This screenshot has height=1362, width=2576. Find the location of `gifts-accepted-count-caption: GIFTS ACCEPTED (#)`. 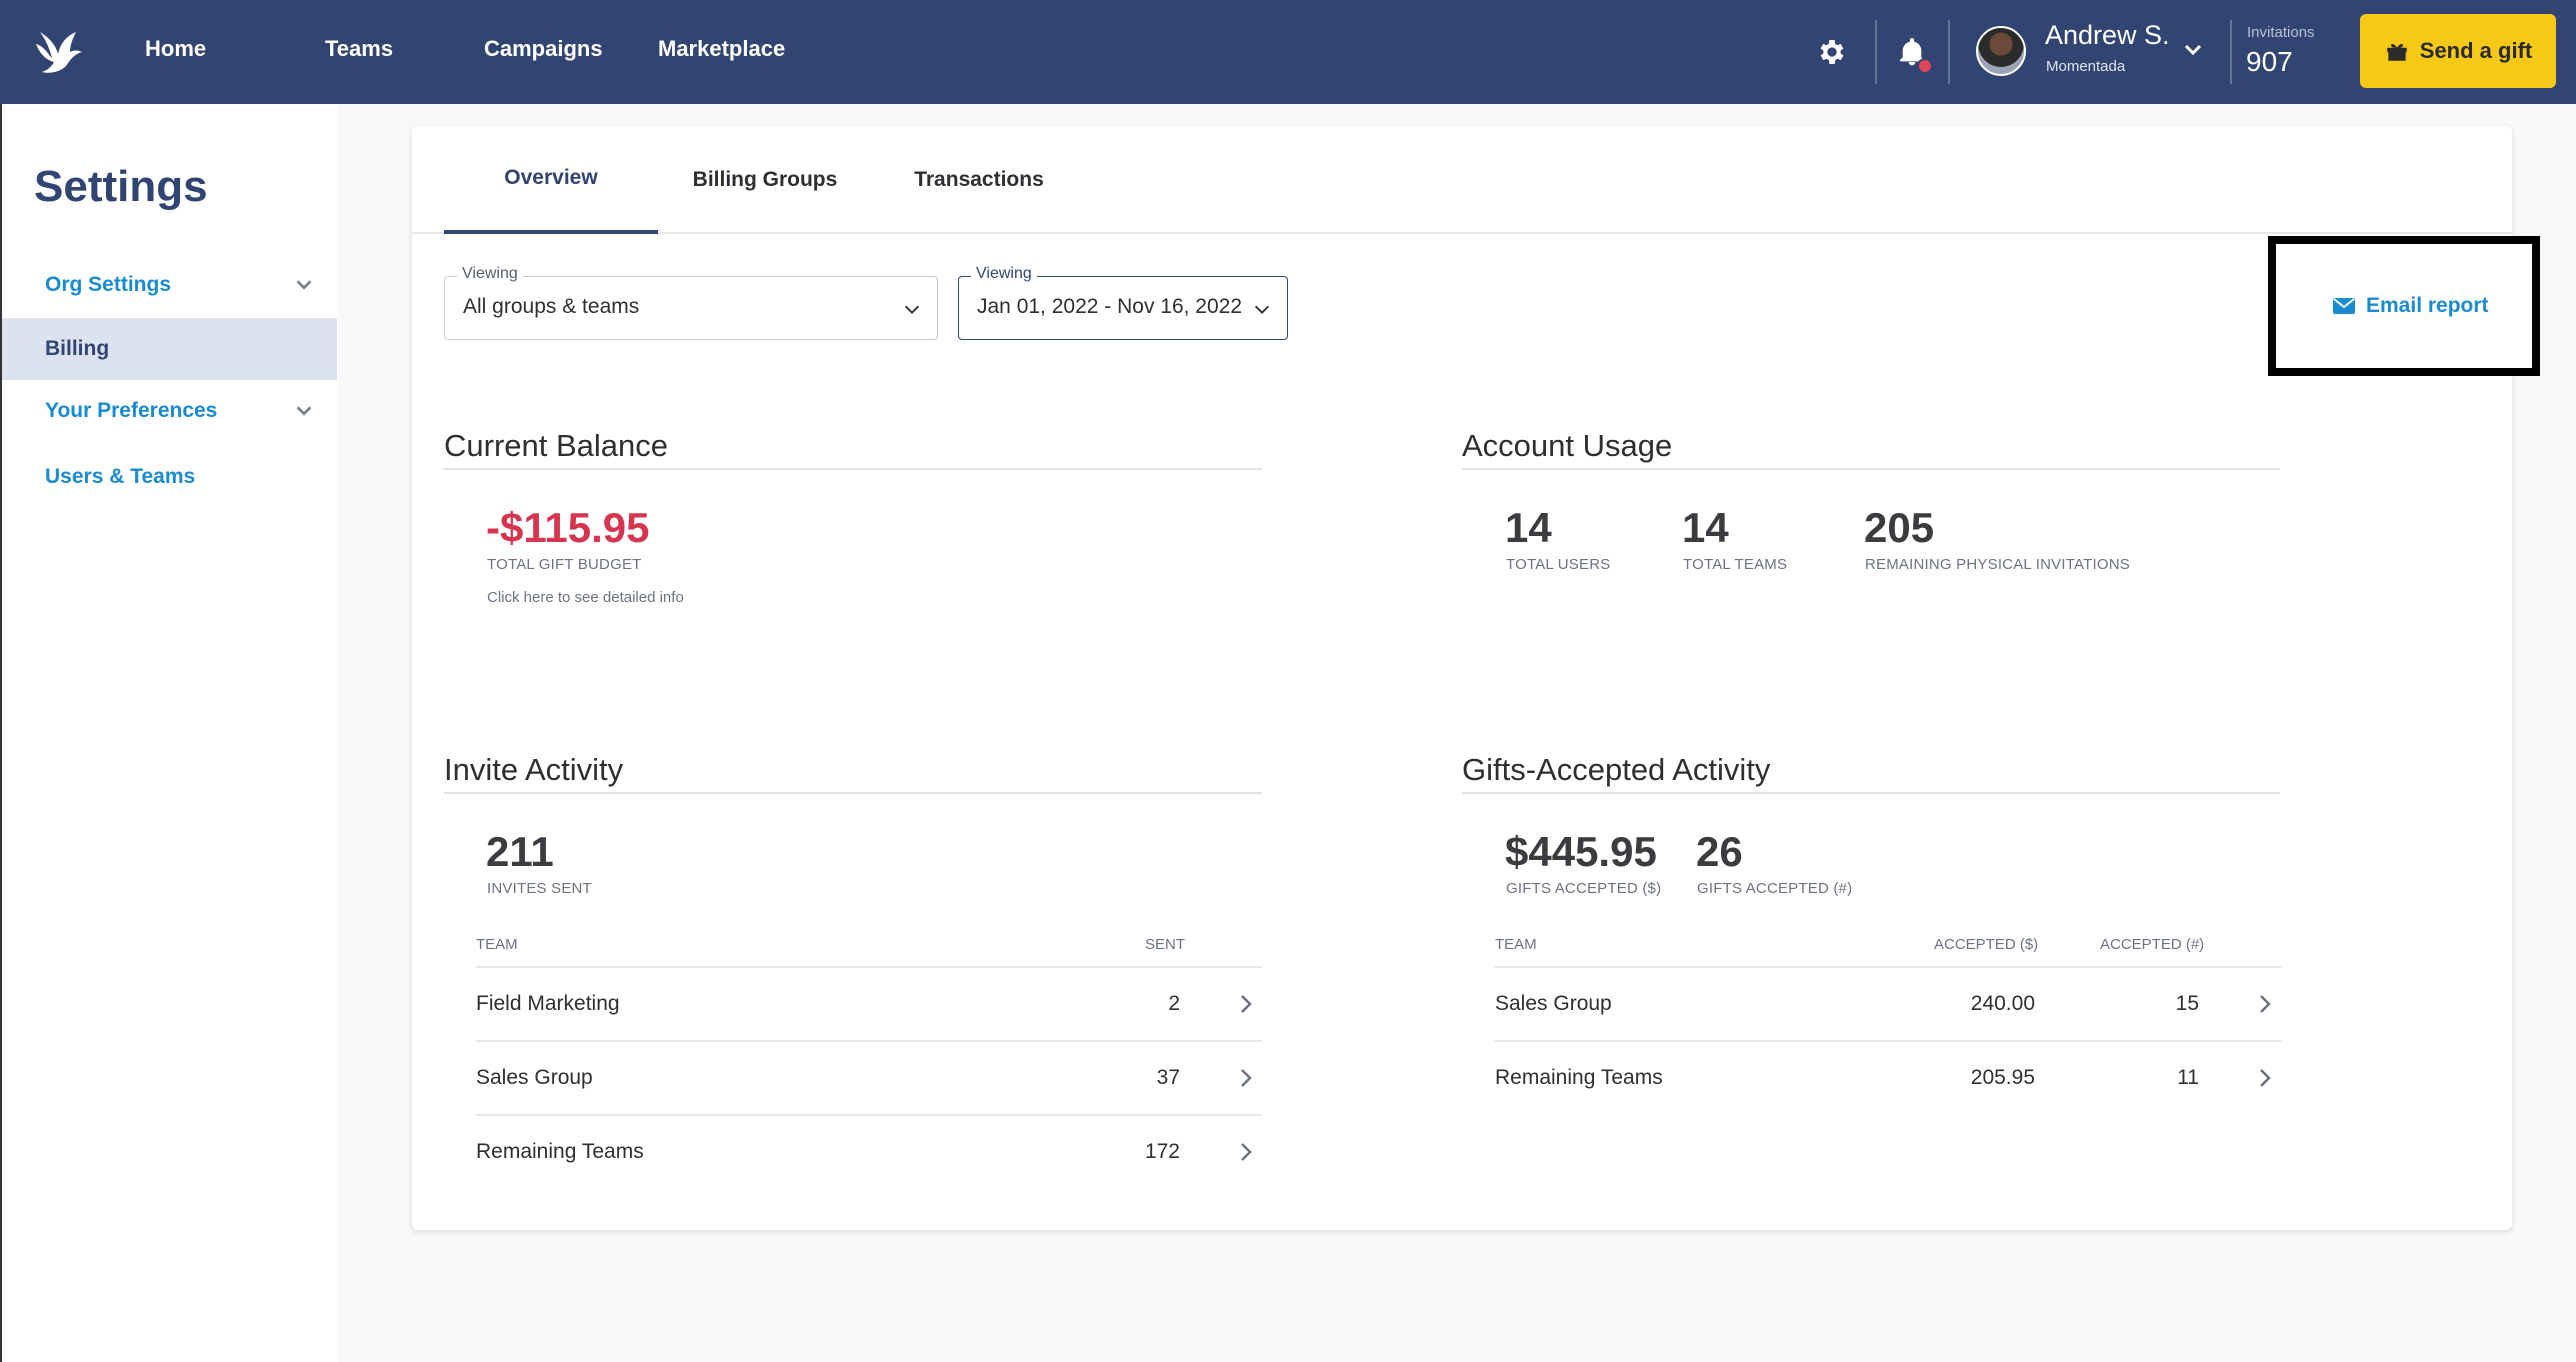

gifts-accepted-count-caption: GIFTS ACCEPTED (#) is located at coordinates (1775, 888).